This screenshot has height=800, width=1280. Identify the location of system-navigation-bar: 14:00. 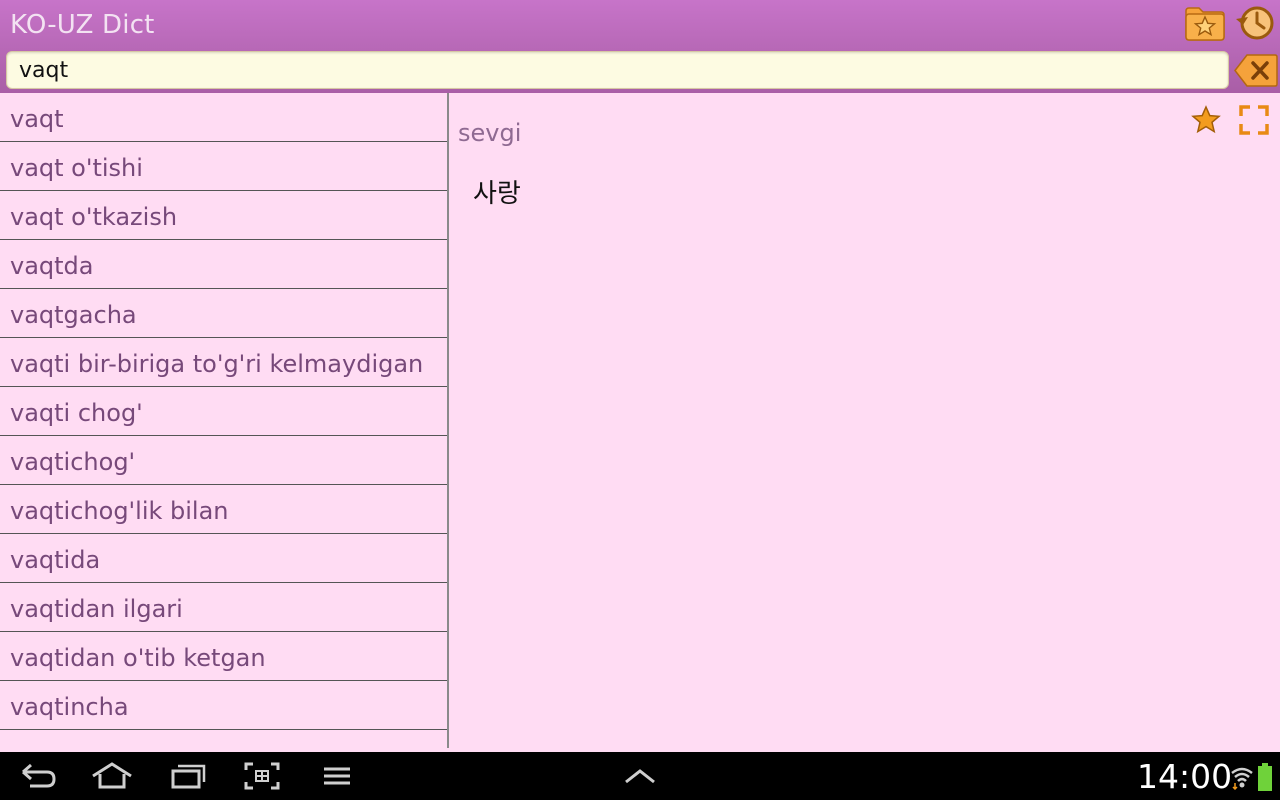
(640, 776).